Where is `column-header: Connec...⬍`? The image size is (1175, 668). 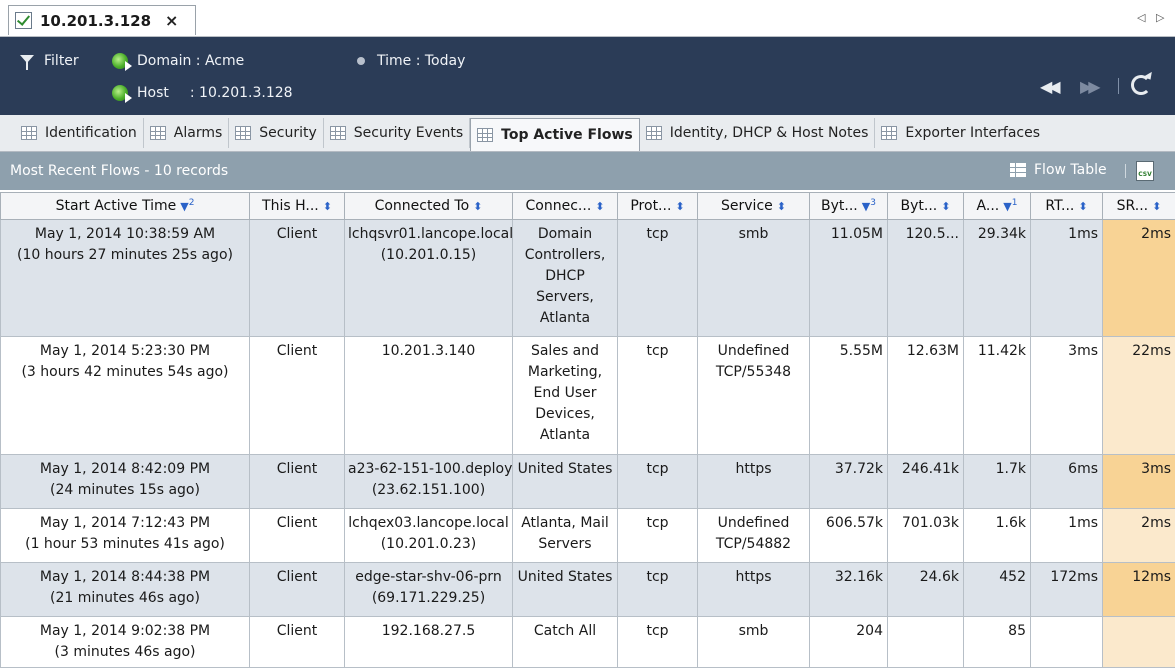 column-header: Connec...⬍ is located at coordinates (565, 206).